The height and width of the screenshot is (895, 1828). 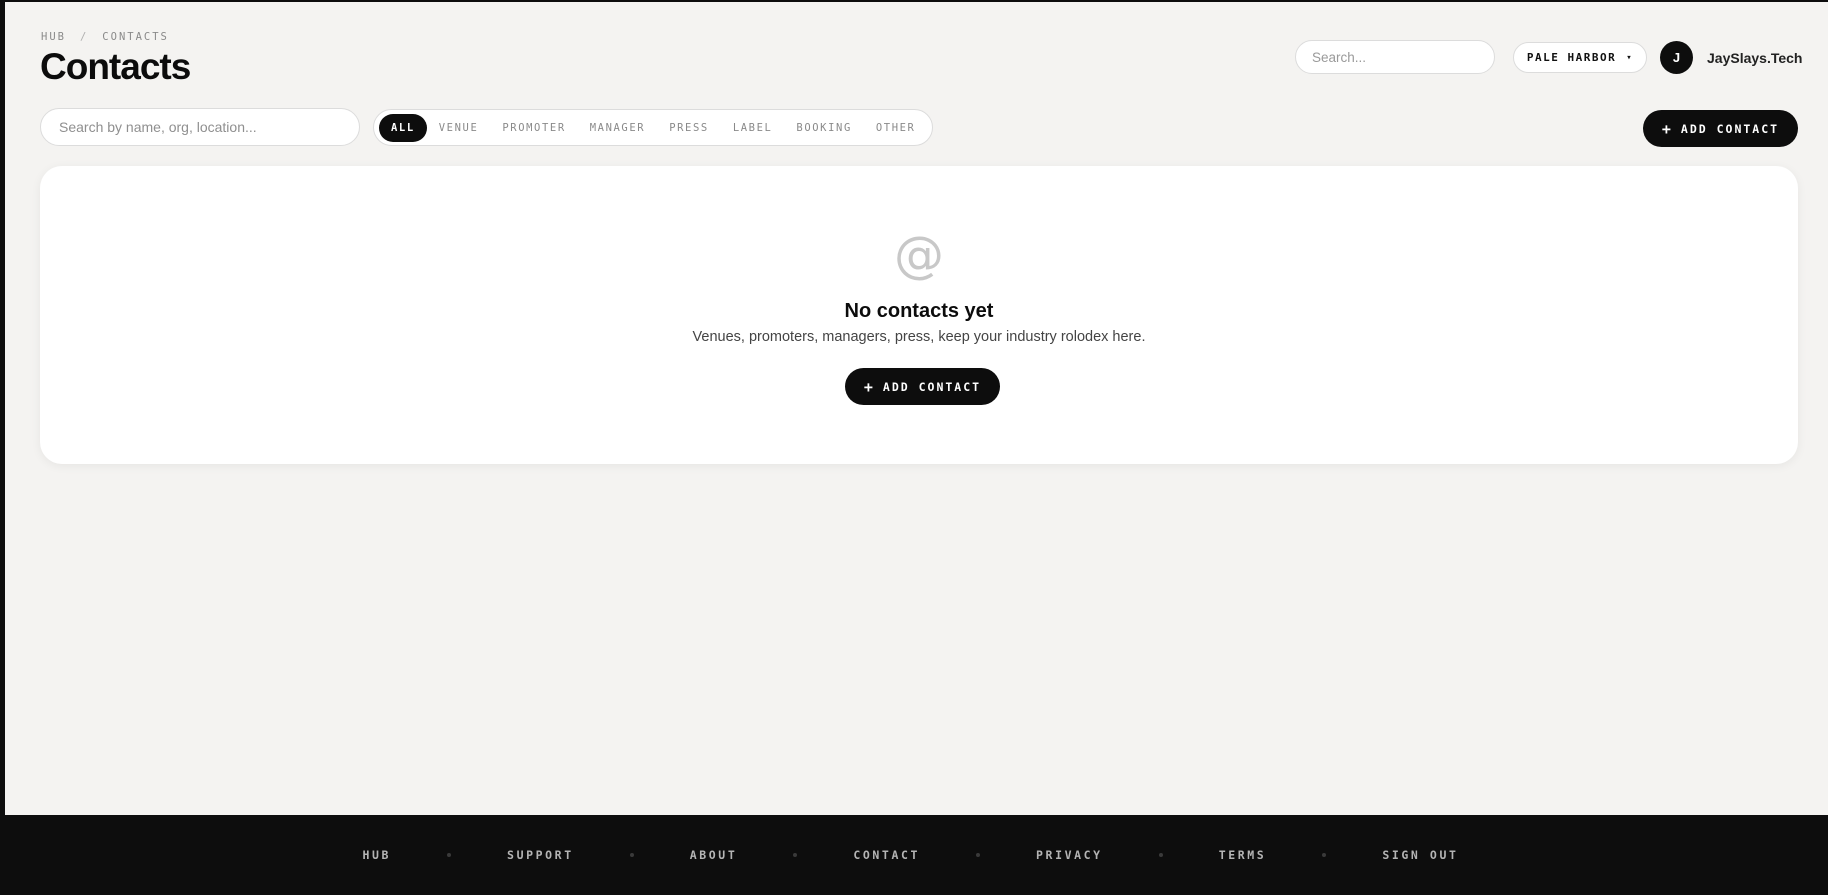 I want to click on filter-venue: VENUE, so click(x=459, y=128).